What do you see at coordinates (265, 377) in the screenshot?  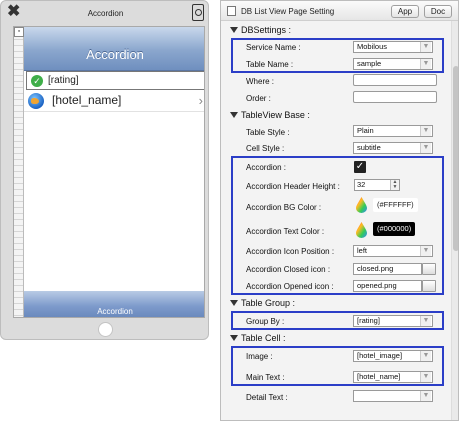 I see `main-text-label: Main Text :` at bounding box center [265, 377].